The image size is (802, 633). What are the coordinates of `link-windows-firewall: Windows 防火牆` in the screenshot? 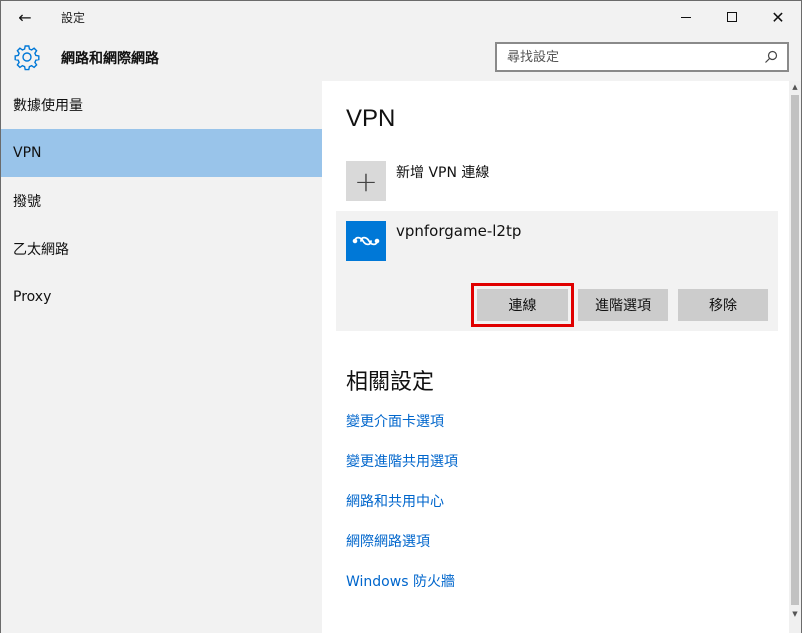 It's located at (400, 581).